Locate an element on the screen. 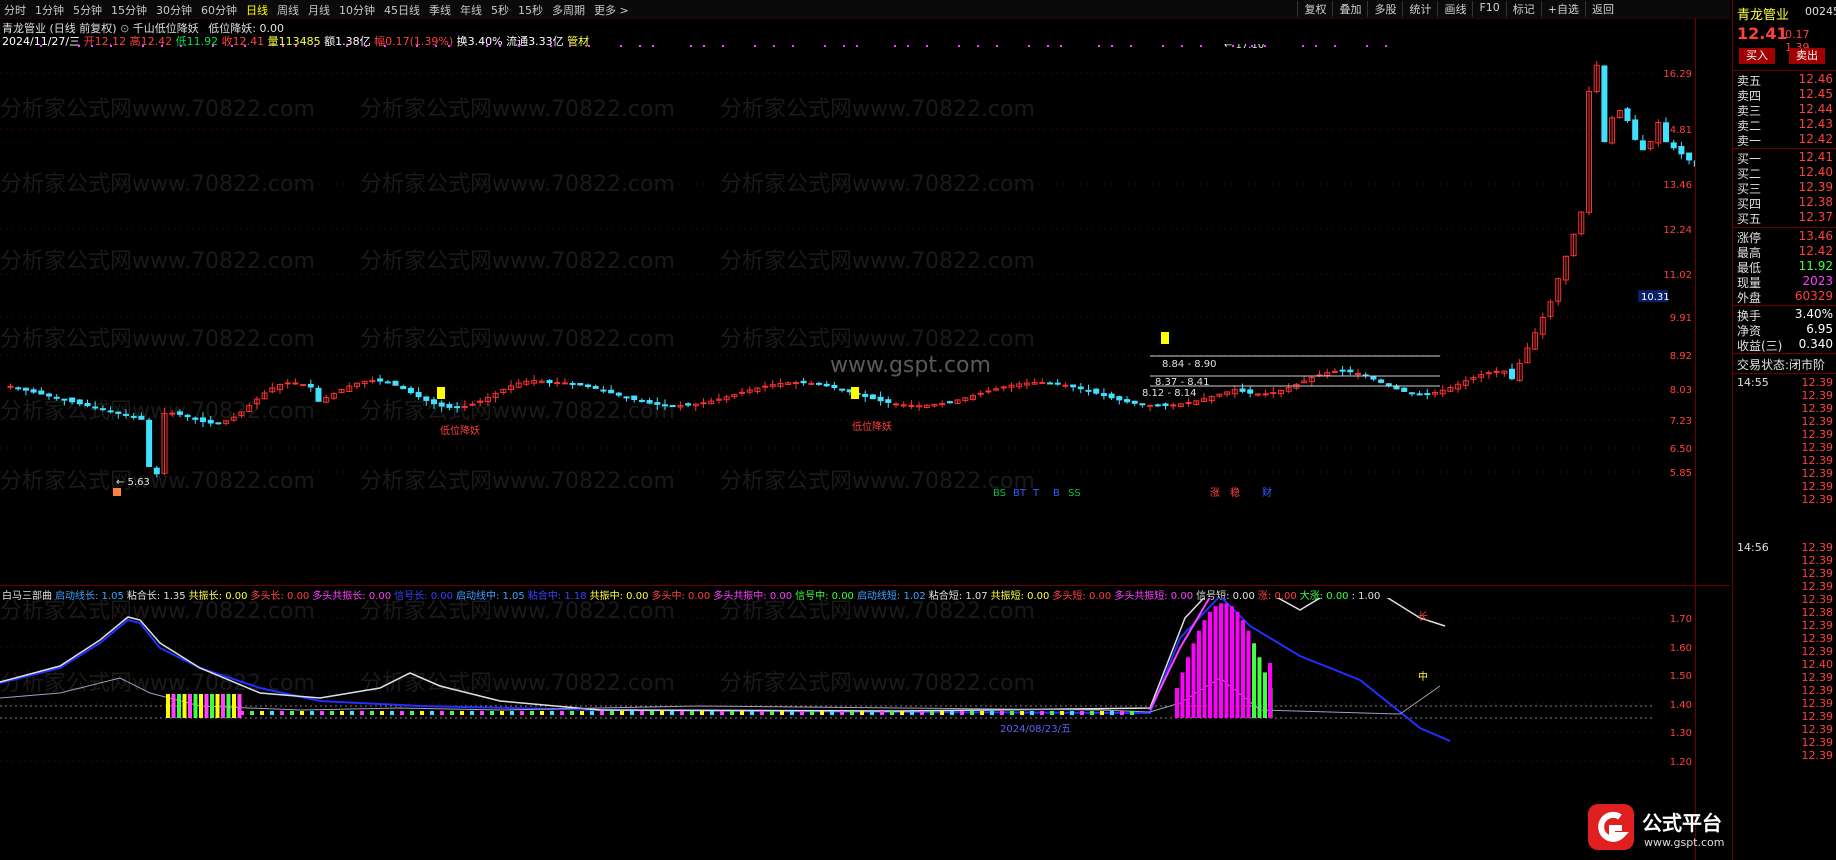 Image resolution: width=1836 pixels, height=860 pixels. bs-signal-label: T is located at coordinates (1036, 493).